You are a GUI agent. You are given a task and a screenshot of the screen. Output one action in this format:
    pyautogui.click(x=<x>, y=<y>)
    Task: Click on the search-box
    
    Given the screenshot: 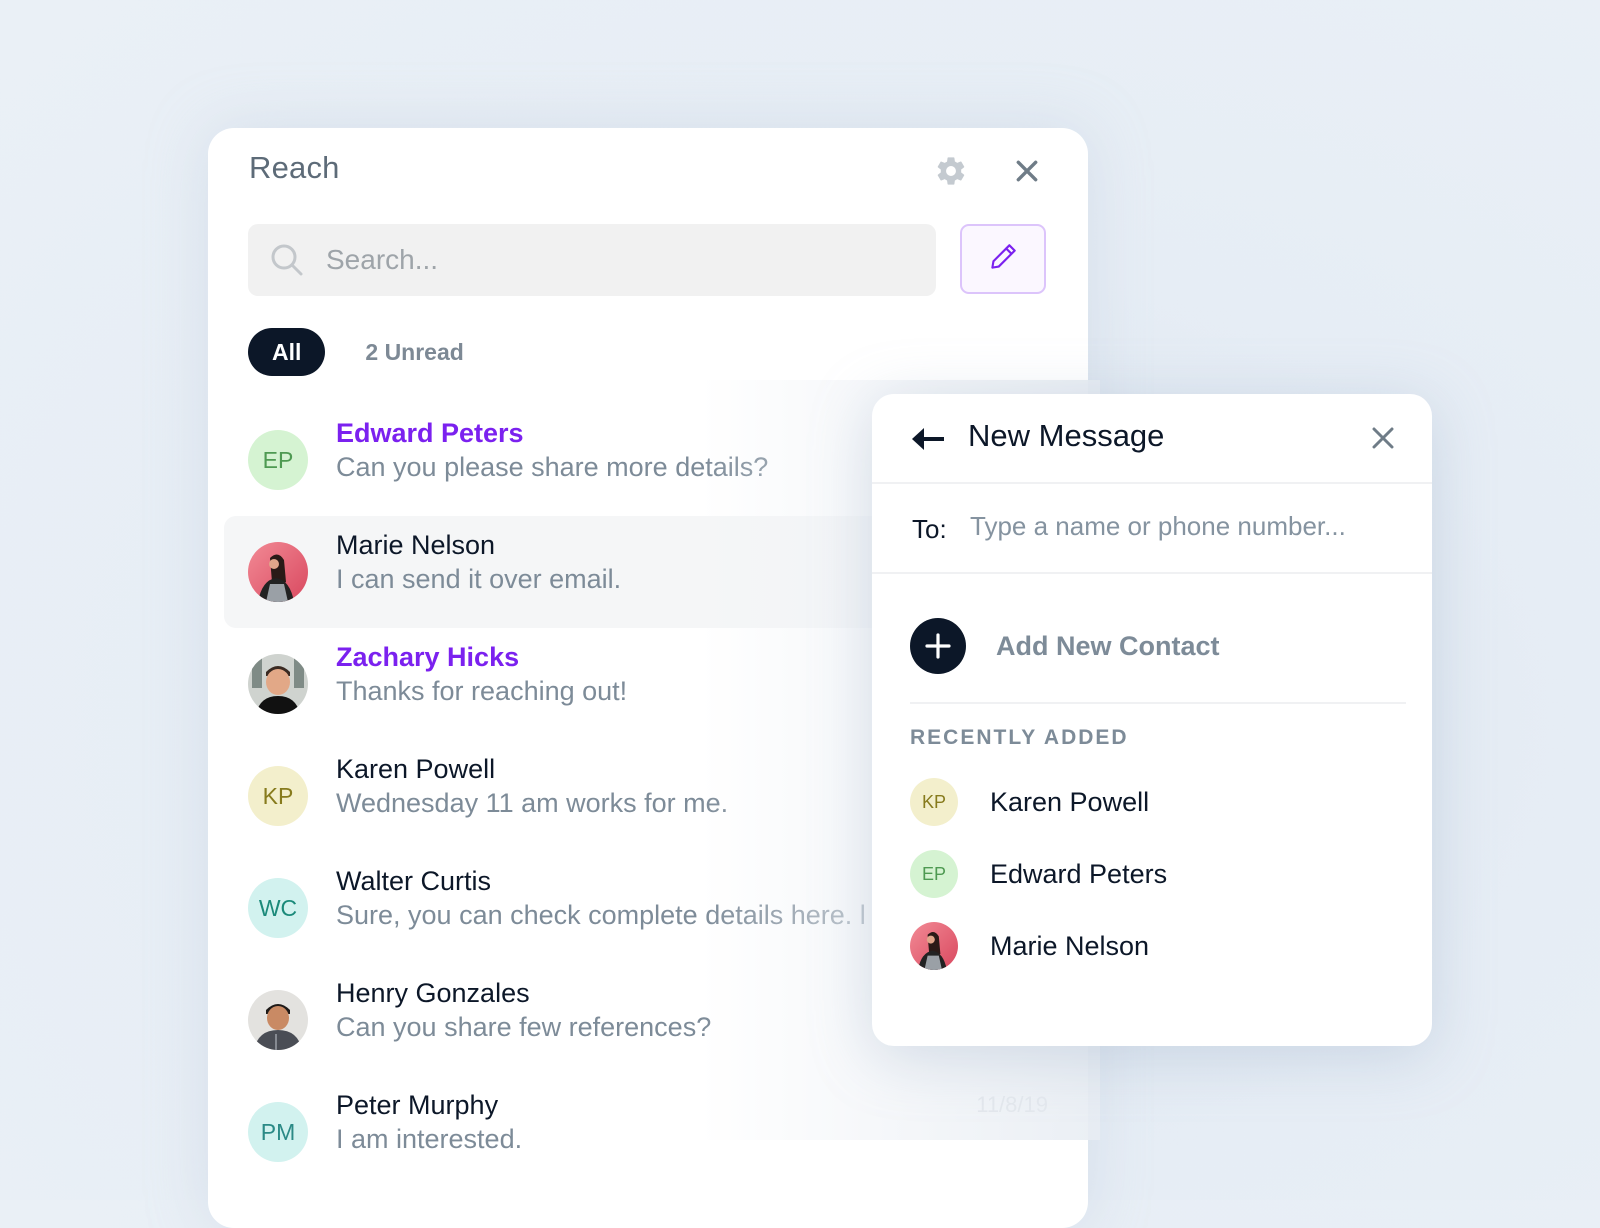 What is the action you would take?
    pyautogui.click(x=592, y=260)
    